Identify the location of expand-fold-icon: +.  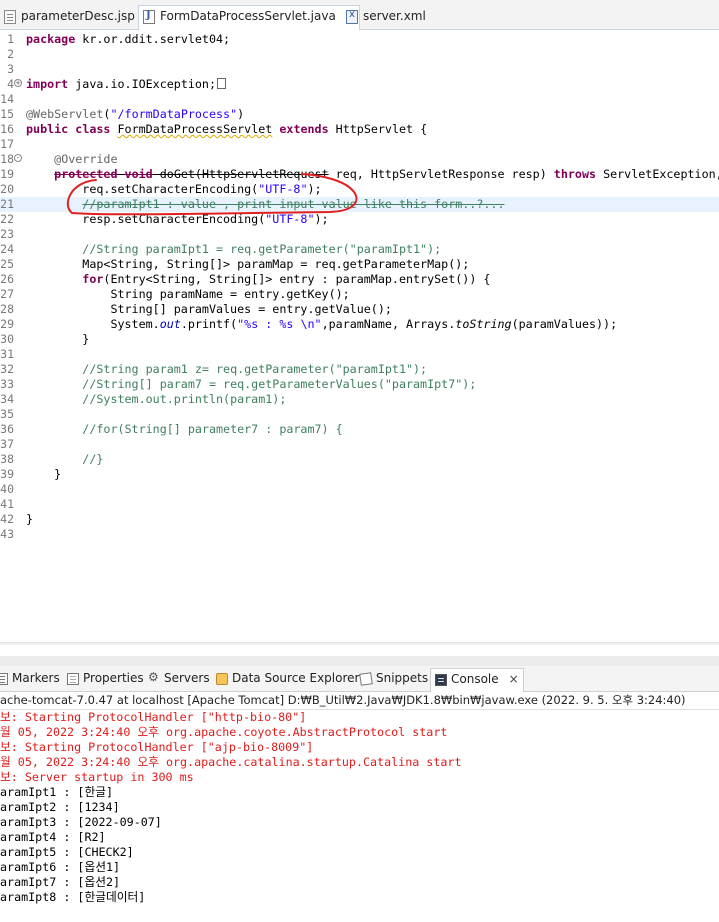
(18, 83).